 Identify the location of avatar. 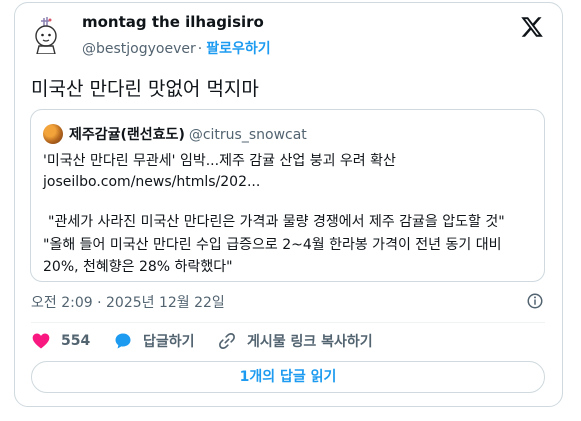
(52, 34).